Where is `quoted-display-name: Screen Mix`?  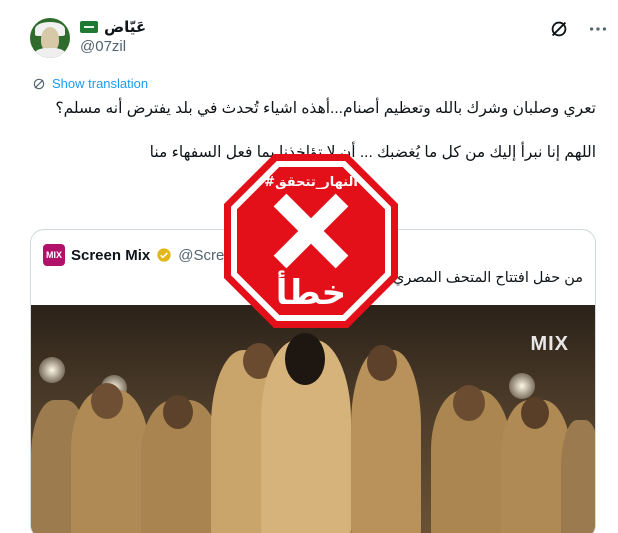 quoted-display-name: Screen Mix is located at coordinates (110, 255).